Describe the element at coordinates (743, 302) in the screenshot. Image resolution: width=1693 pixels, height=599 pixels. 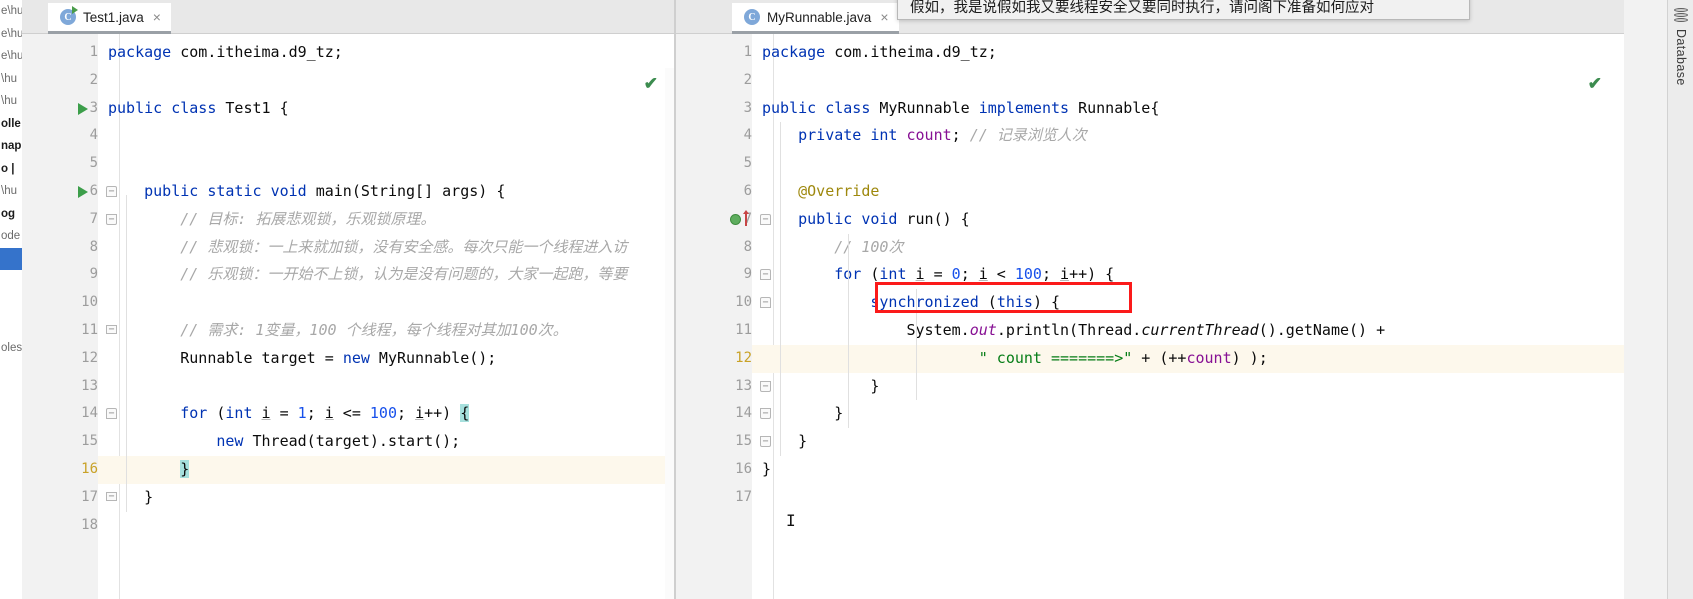
I see `line-number: 10` at that location.